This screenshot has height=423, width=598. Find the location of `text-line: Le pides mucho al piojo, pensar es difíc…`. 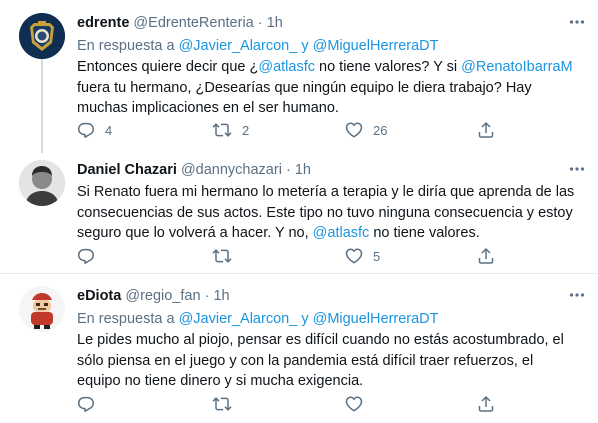

text-line: Le pides mucho al piojo, pensar es difíc… is located at coordinates (320, 340).